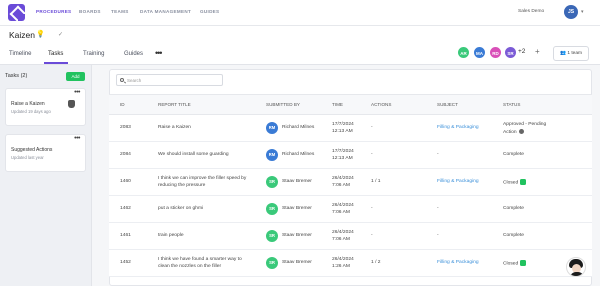  Describe the element at coordinates (120, 11) in the screenshot. I see `nav-teams: TEAMS` at that location.